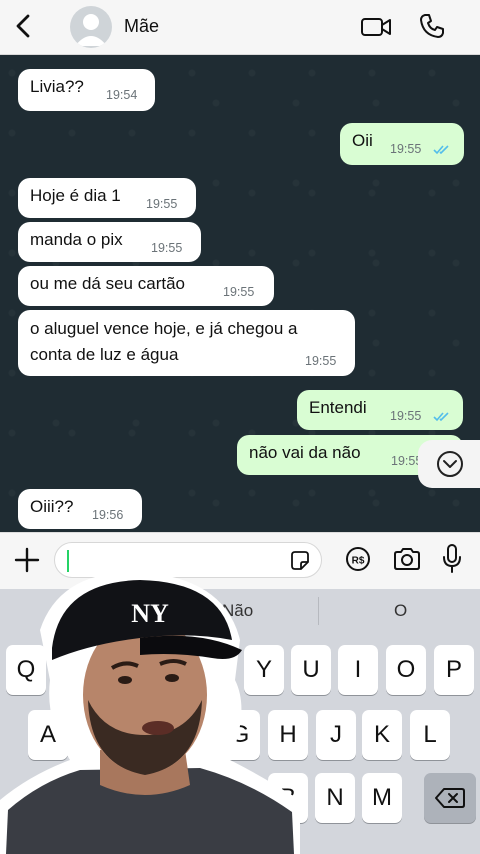 This screenshot has width=480, height=854. What do you see at coordinates (150, 613) in the screenshot?
I see `cap-logo: NY` at bounding box center [150, 613].